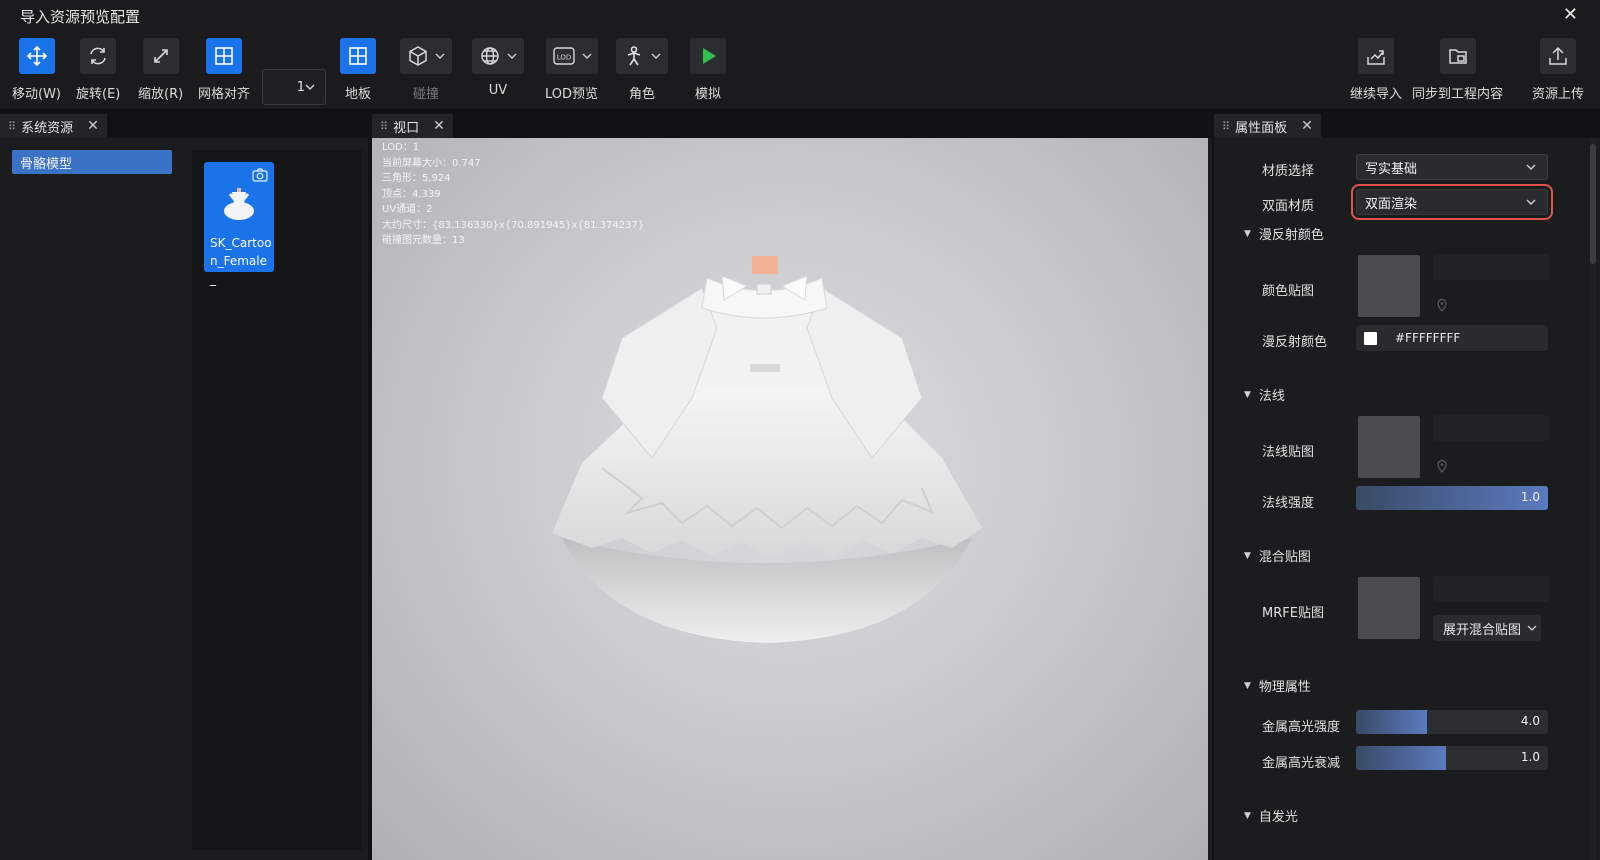  What do you see at coordinates (36, 56) in the screenshot?
I see `move-icon` at bounding box center [36, 56].